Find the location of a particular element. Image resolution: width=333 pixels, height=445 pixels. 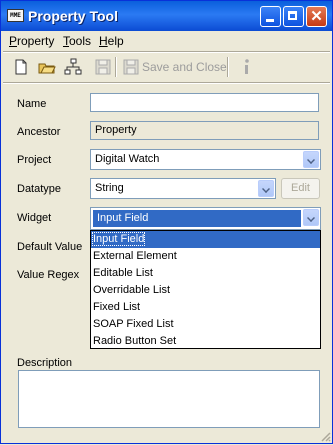

maximize-icon is located at coordinates (292, 15).